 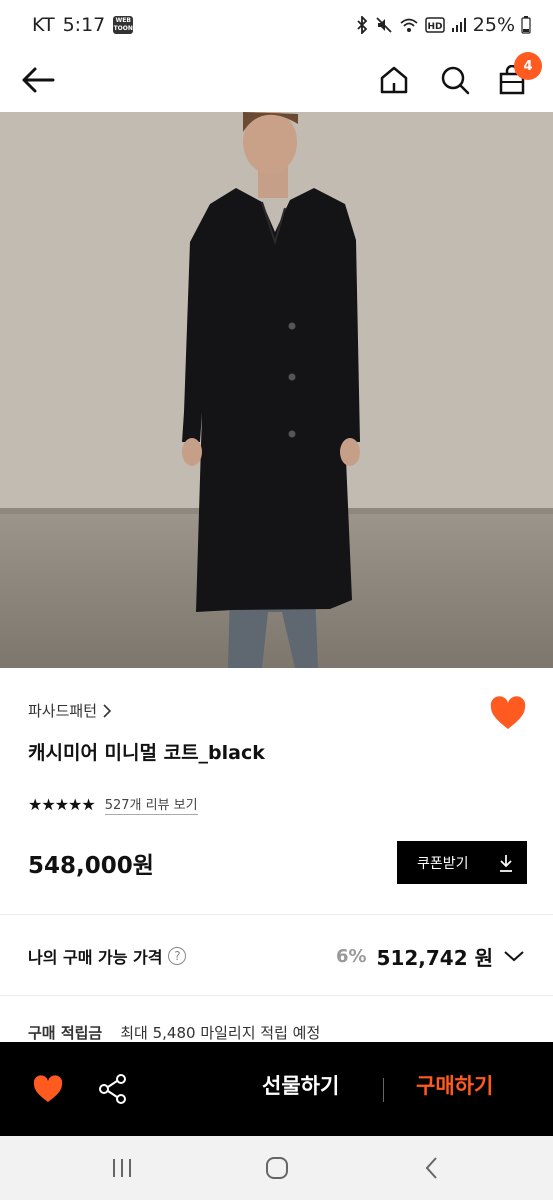 I want to click on wishlist-button, so click(x=508, y=714).